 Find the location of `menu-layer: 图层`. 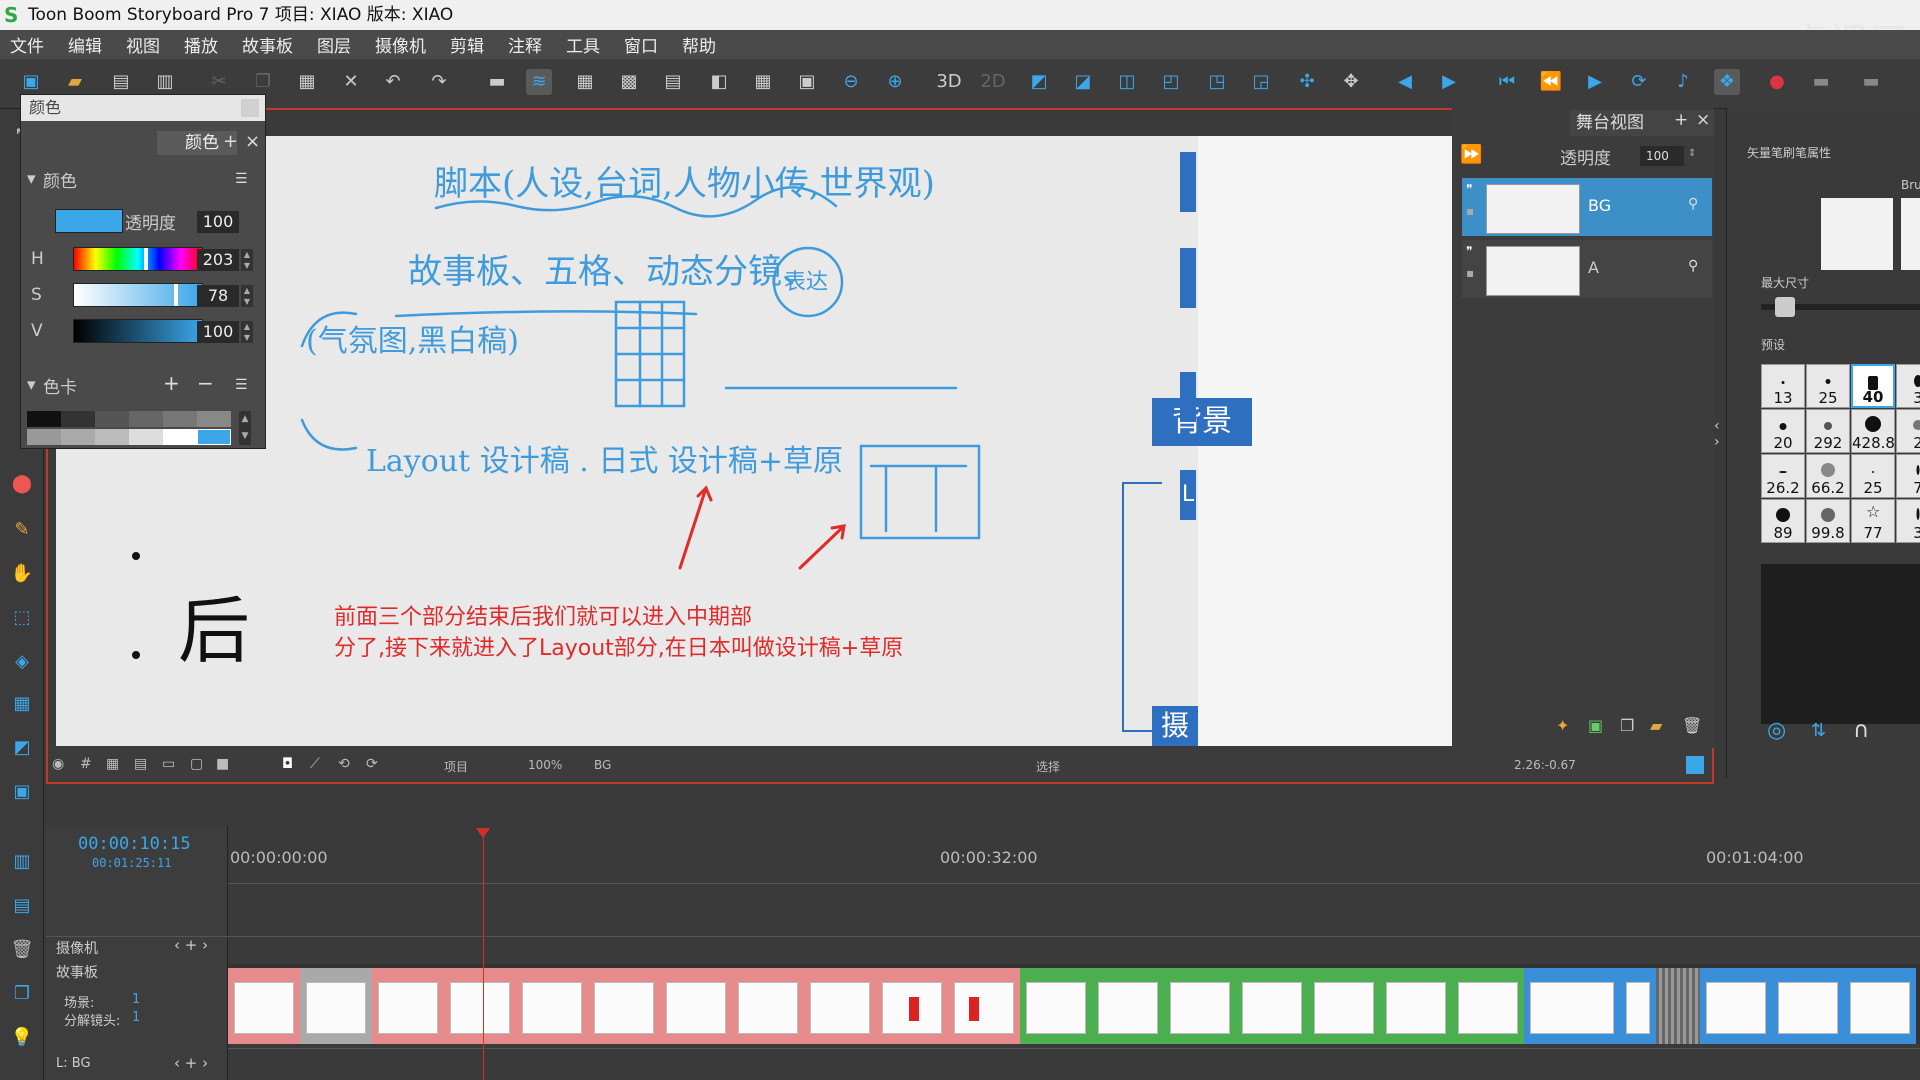

menu-layer: 图层 is located at coordinates (334, 44).